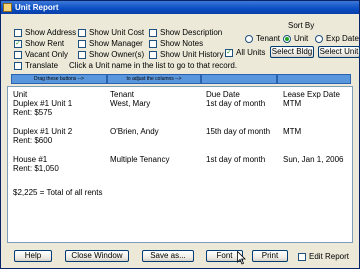 This screenshot has height=269, width=360. I want to click on column-header-unit: Unit, so click(20, 94).